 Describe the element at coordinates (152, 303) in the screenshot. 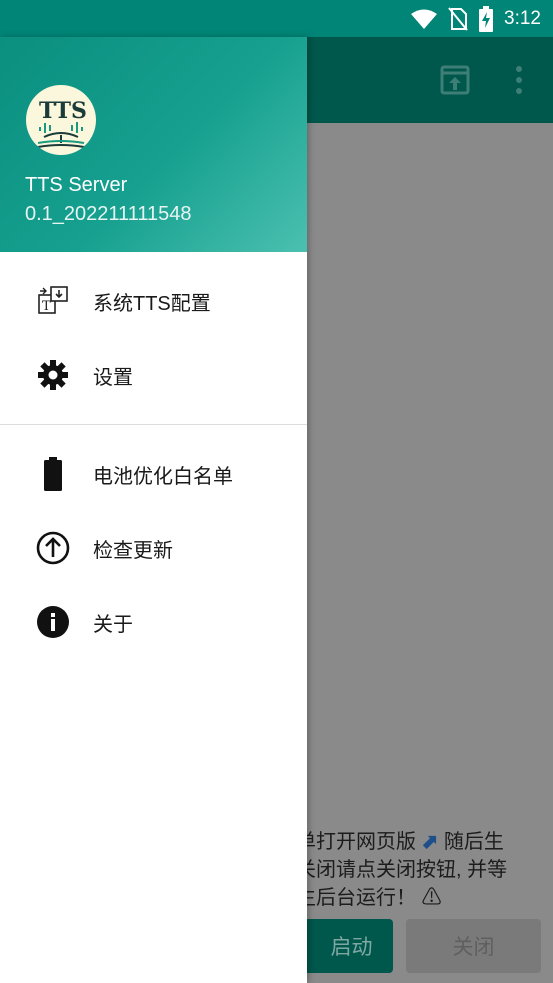

I see `menu-label: 系统TTS配置` at that location.